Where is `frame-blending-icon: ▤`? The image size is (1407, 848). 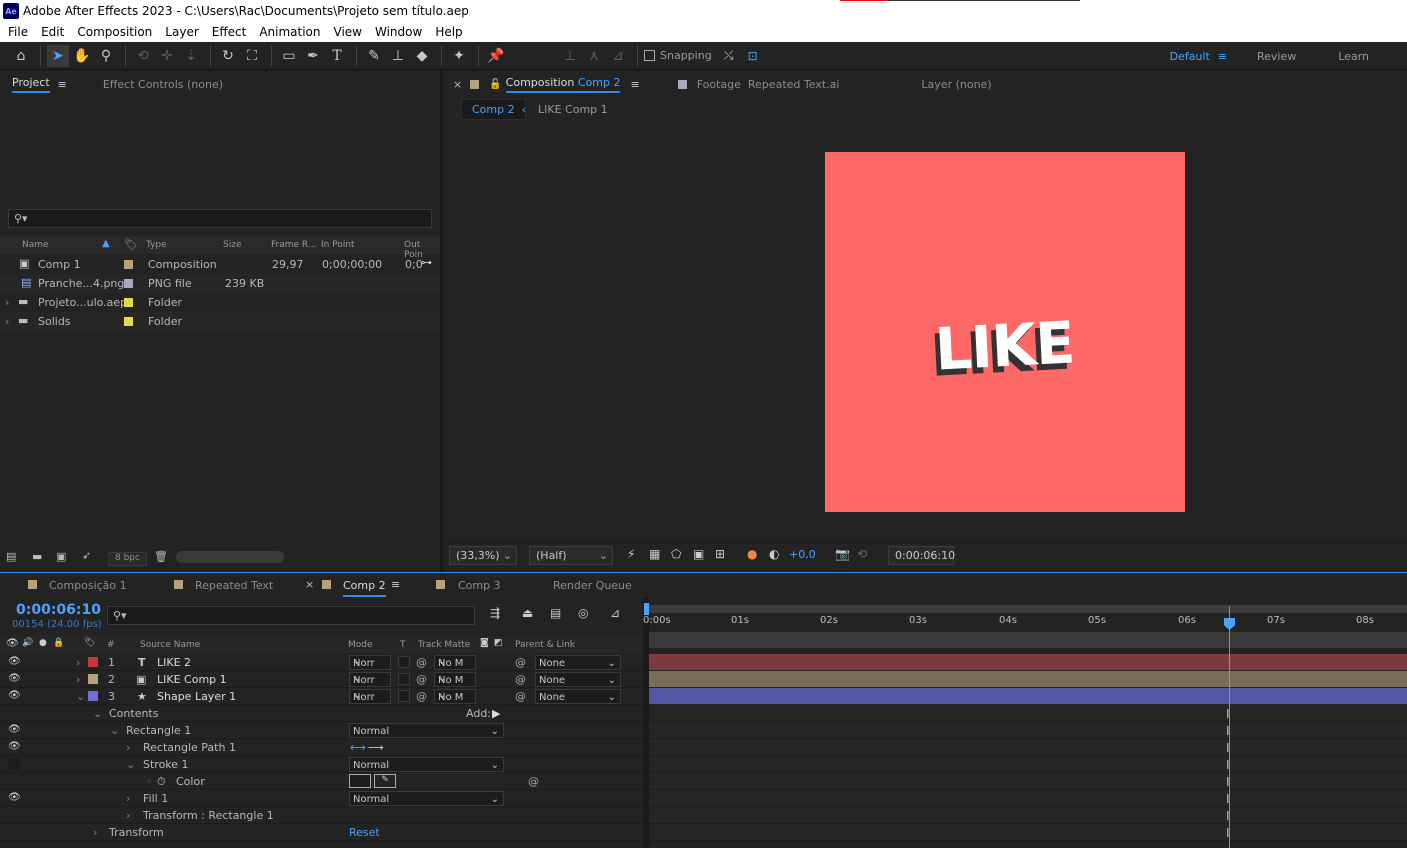
frame-blending-icon: ▤ is located at coordinates (555, 613).